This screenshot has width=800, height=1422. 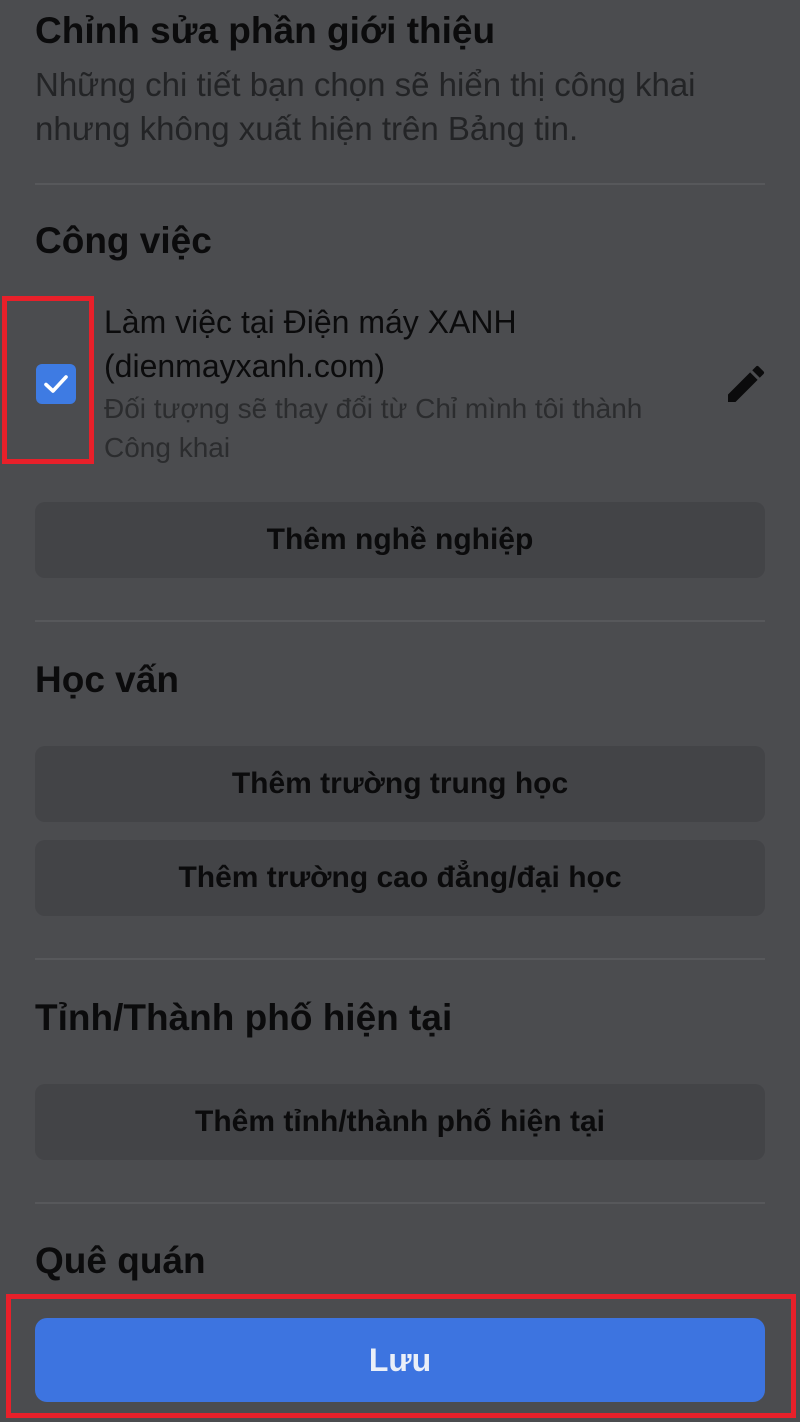 I want to click on work-section-title: Công việc, so click(x=123, y=240).